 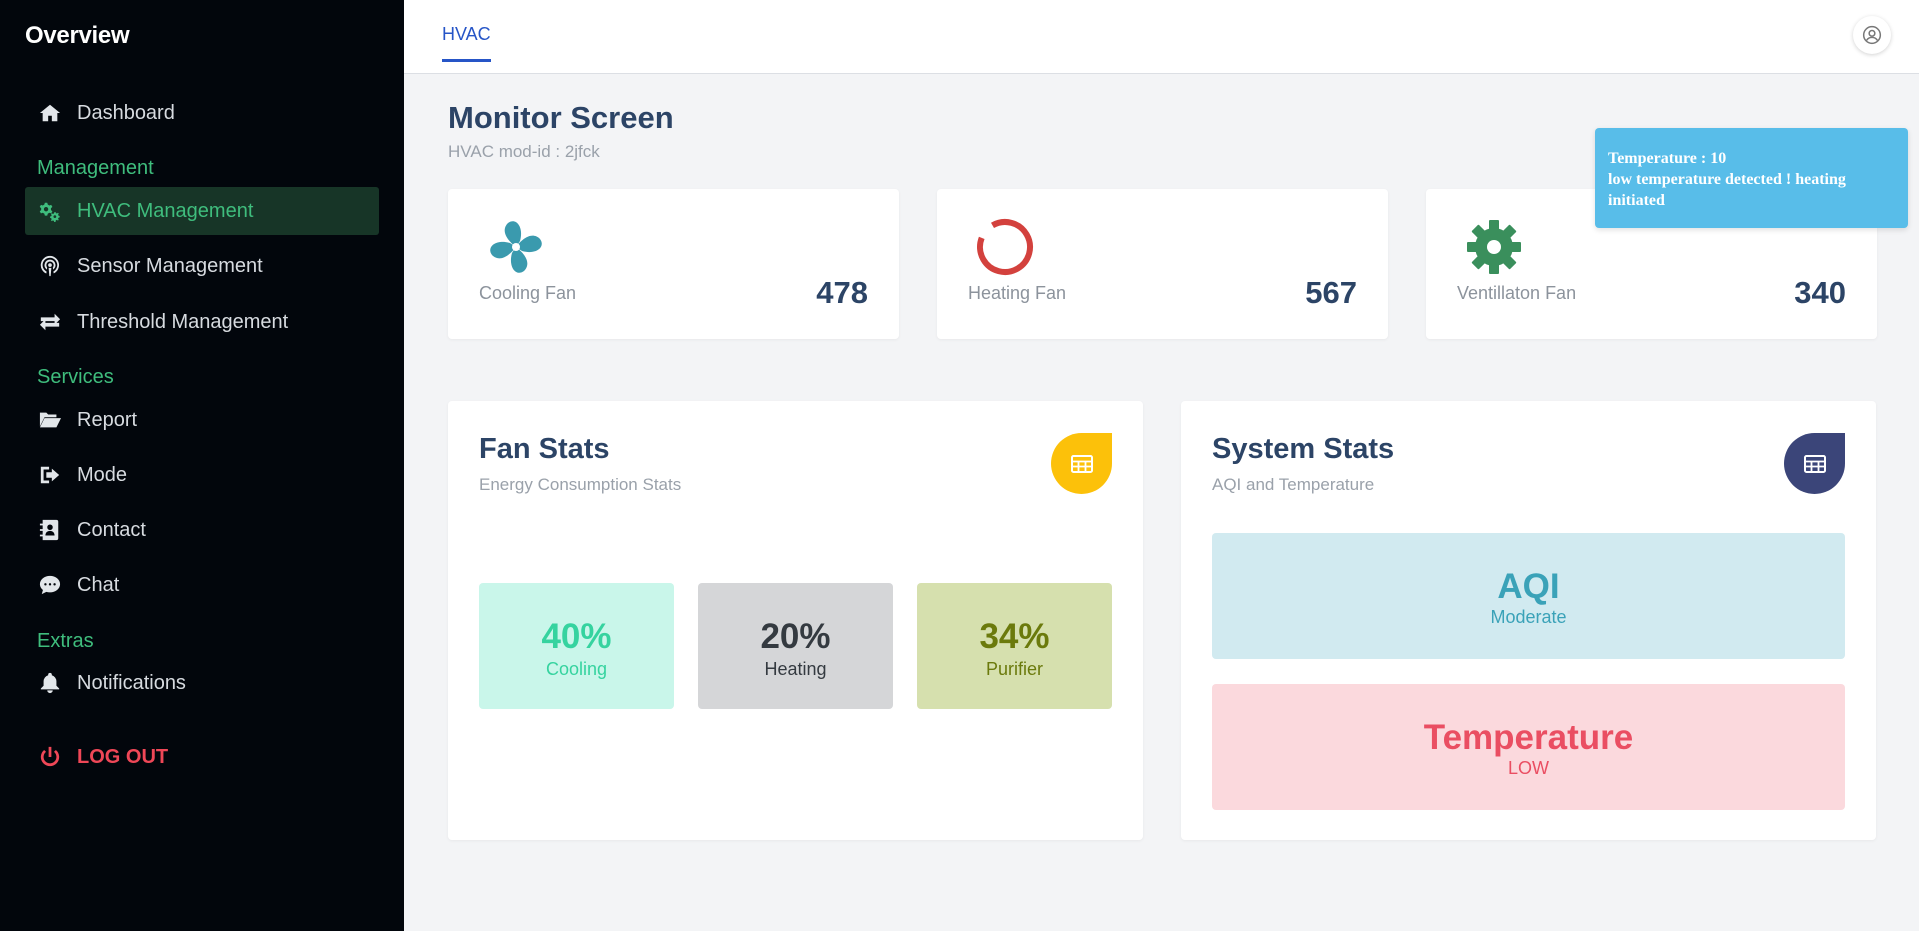 What do you see at coordinates (50, 113) in the screenshot?
I see `home-icon` at bounding box center [50, 113].